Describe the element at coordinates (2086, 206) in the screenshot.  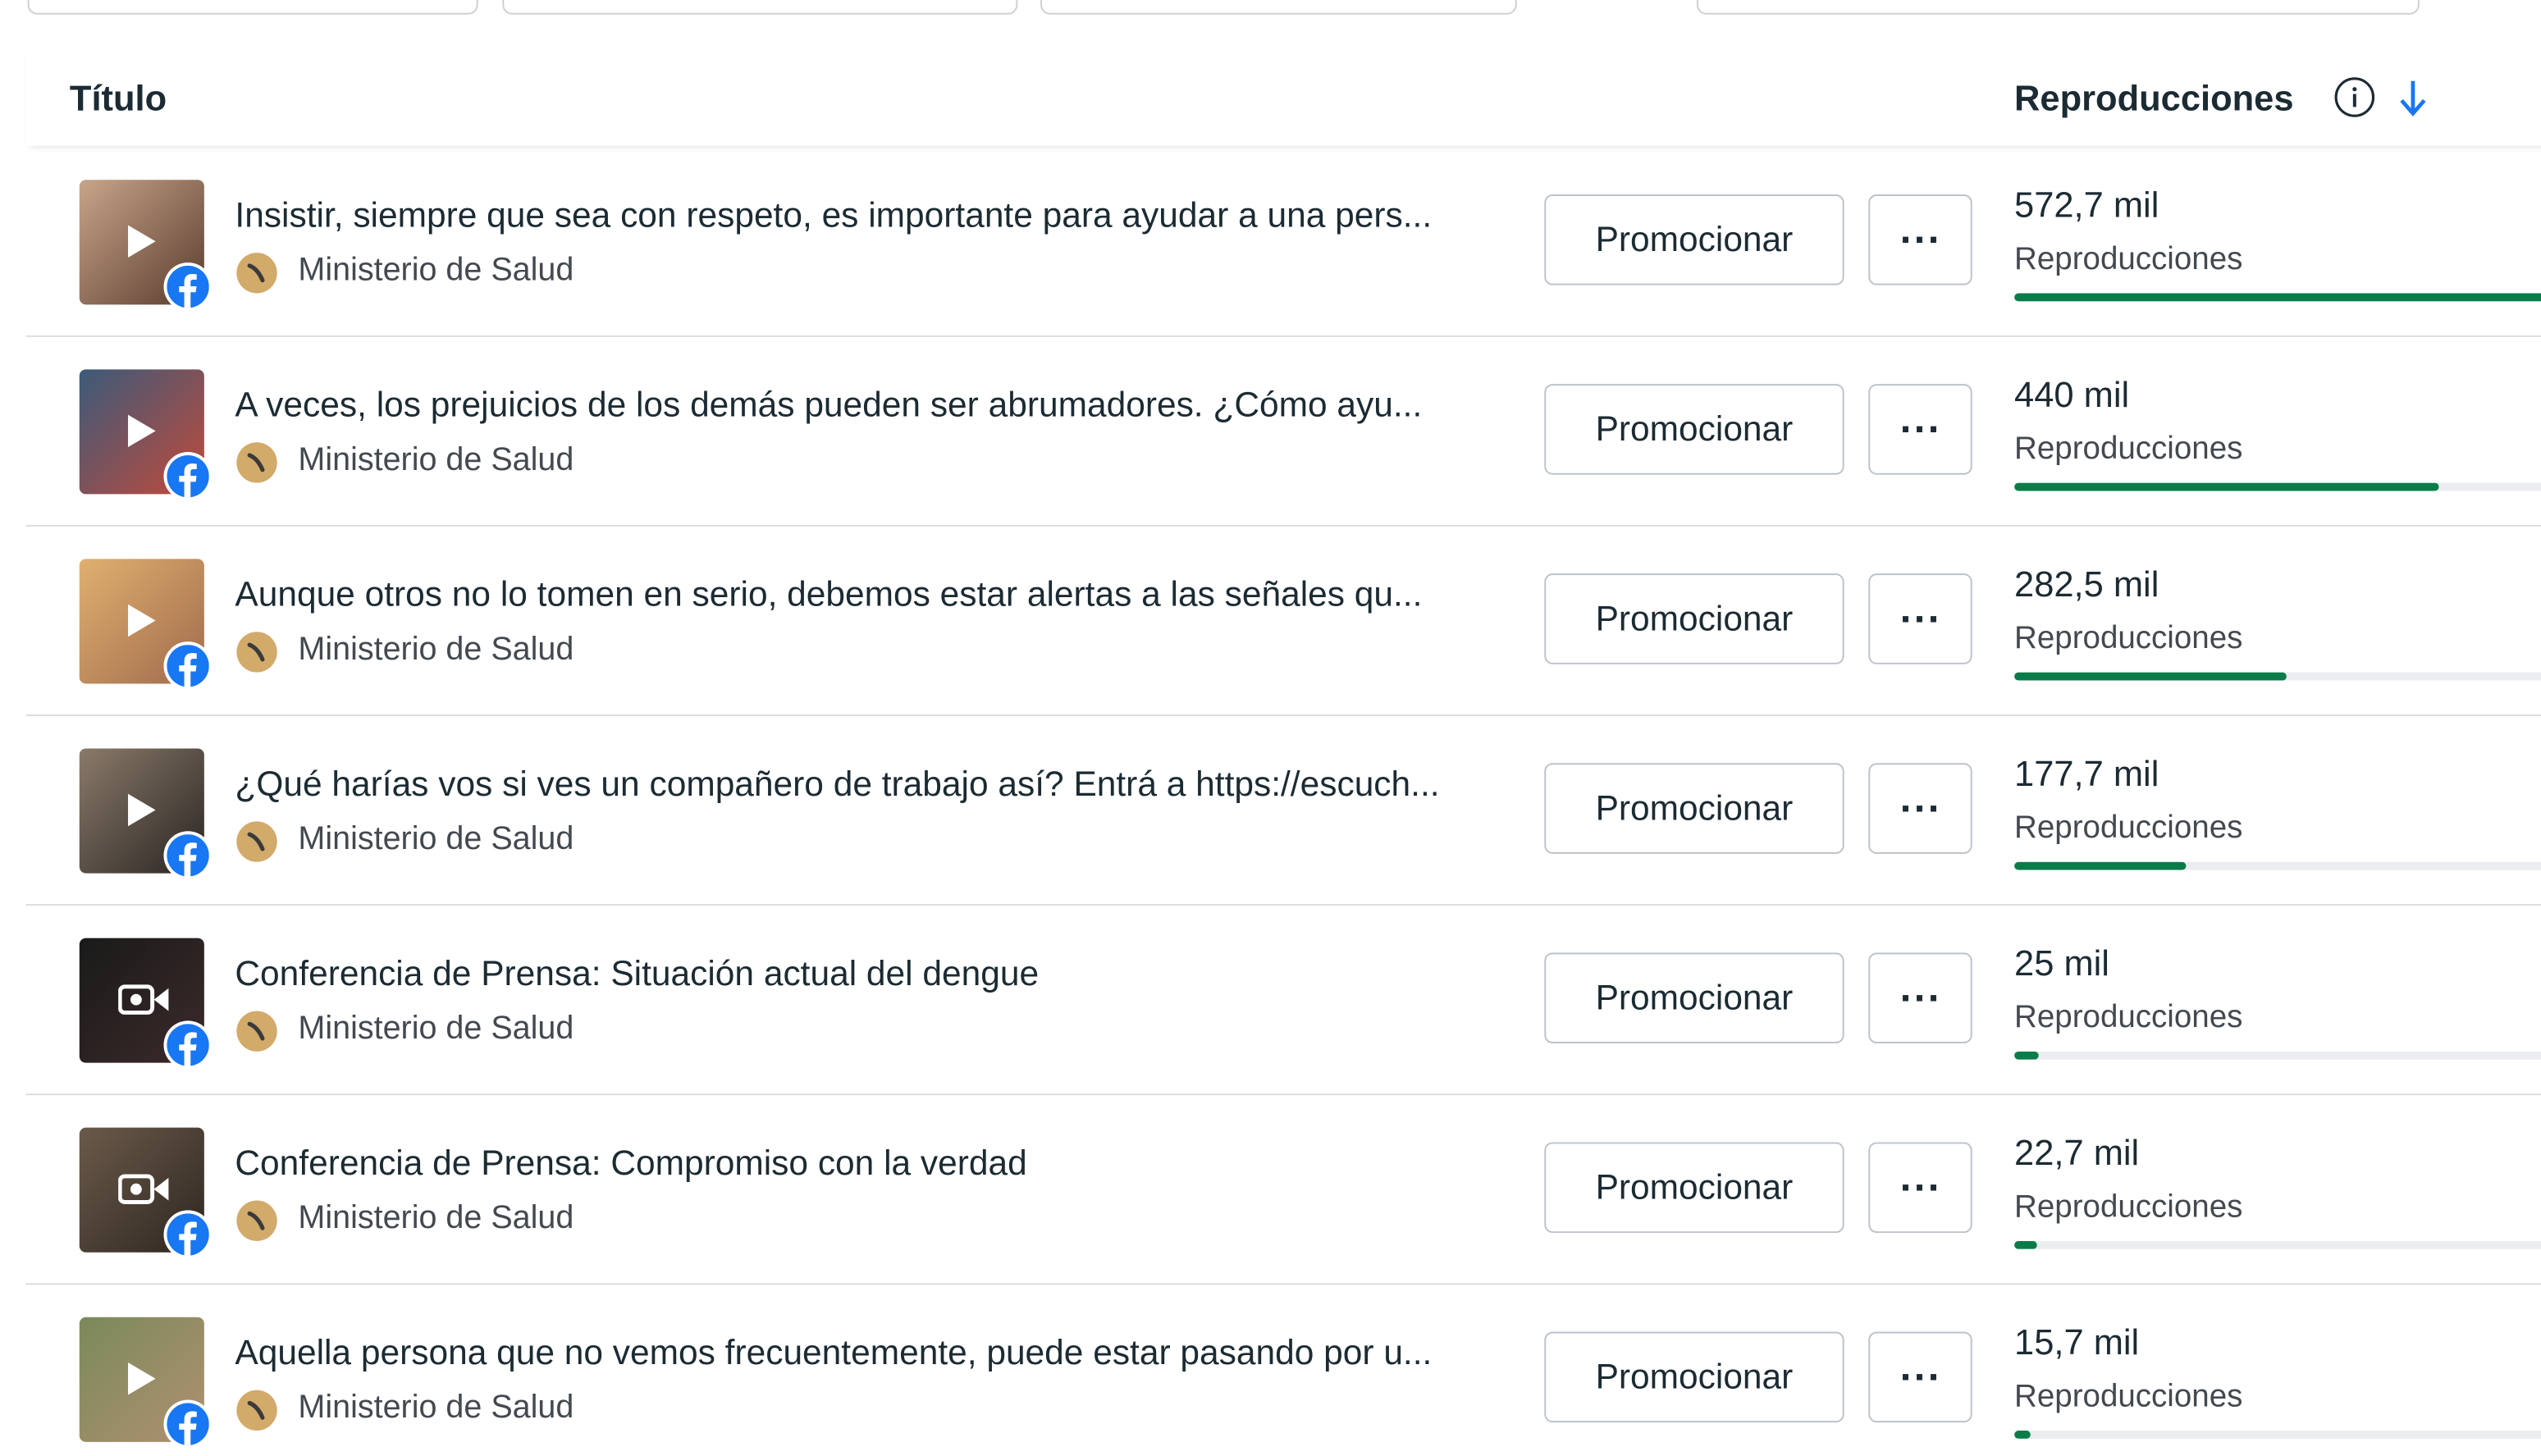
I see `views-count: 572,7 mil` at that location.